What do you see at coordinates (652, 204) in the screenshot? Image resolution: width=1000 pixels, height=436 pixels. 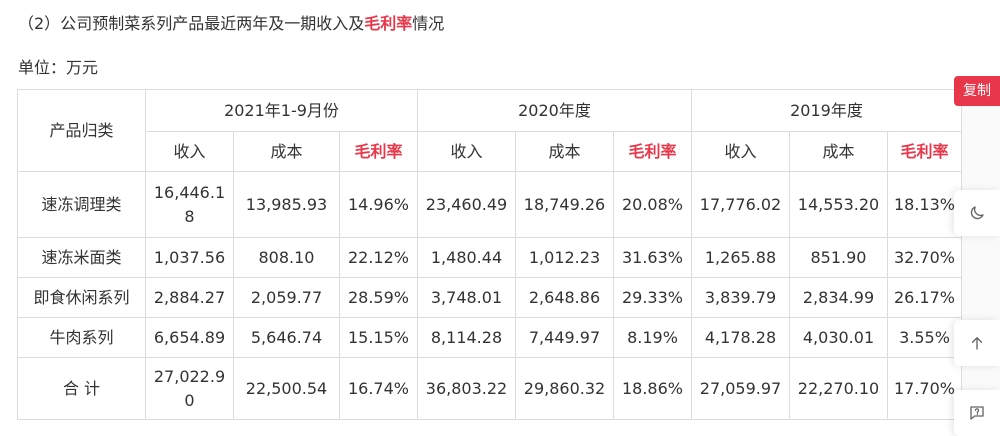 I see `data-cell: 20.08%` at bounding box center [652, 204].